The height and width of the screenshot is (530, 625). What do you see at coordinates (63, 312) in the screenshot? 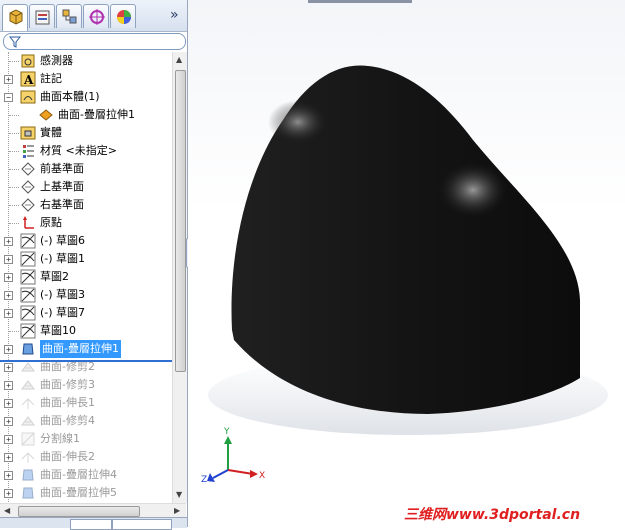
I see `tree-item-label: (-) 草圖7` at bounding box center [63, 312].